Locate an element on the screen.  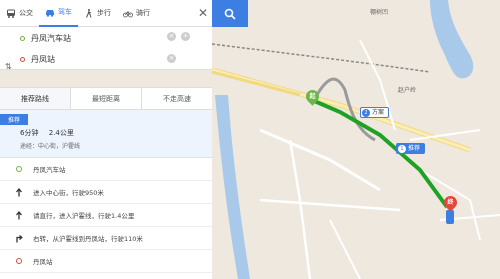
route-badge-number: 1 is located at coordinates (402, 148).